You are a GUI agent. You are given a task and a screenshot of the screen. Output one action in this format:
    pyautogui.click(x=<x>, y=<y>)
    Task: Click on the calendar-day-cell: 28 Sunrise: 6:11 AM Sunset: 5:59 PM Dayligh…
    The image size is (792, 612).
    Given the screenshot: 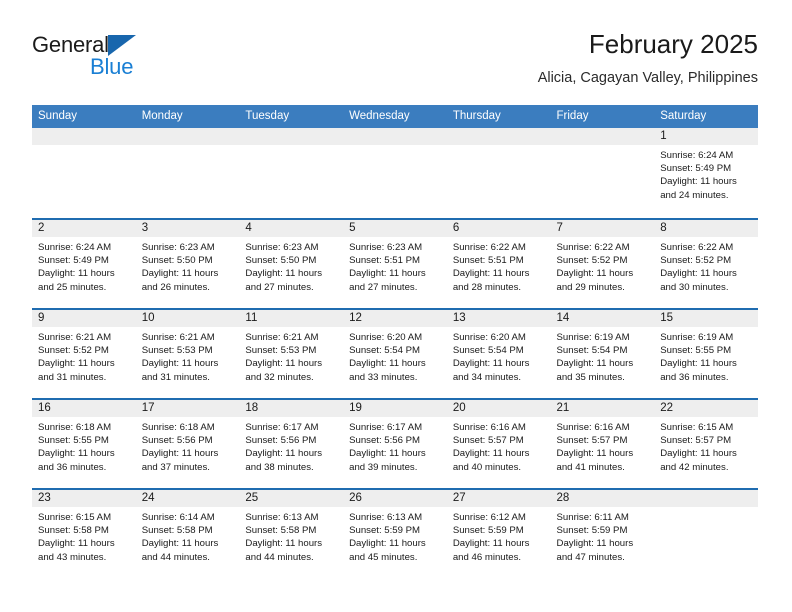 What is the action you would take?
    pyautogui.click(x=602, y=533)
    